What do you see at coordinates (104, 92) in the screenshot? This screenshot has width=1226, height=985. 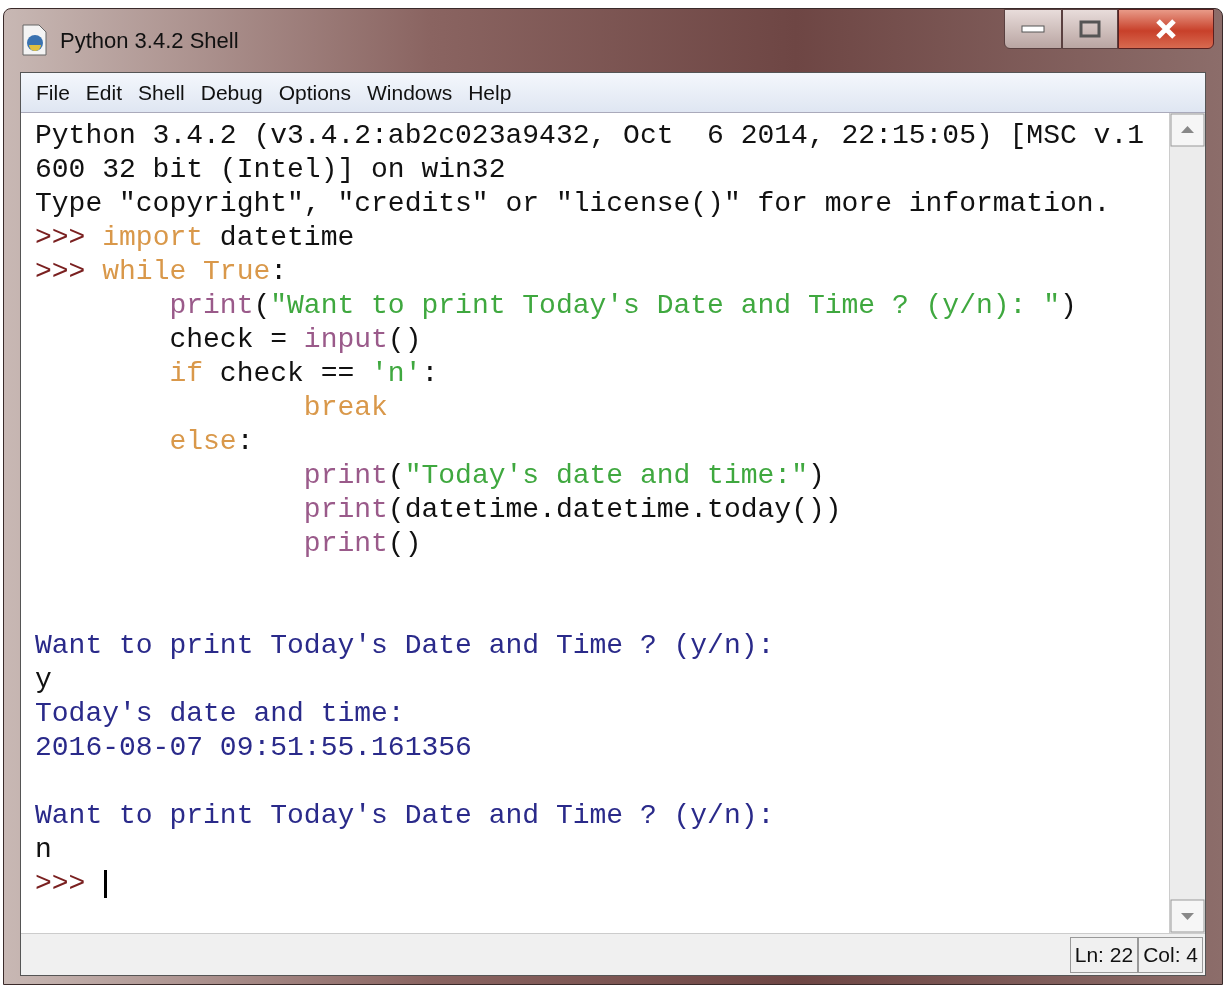 I see `menu-item: Edit` at bounding box center [104, 92].